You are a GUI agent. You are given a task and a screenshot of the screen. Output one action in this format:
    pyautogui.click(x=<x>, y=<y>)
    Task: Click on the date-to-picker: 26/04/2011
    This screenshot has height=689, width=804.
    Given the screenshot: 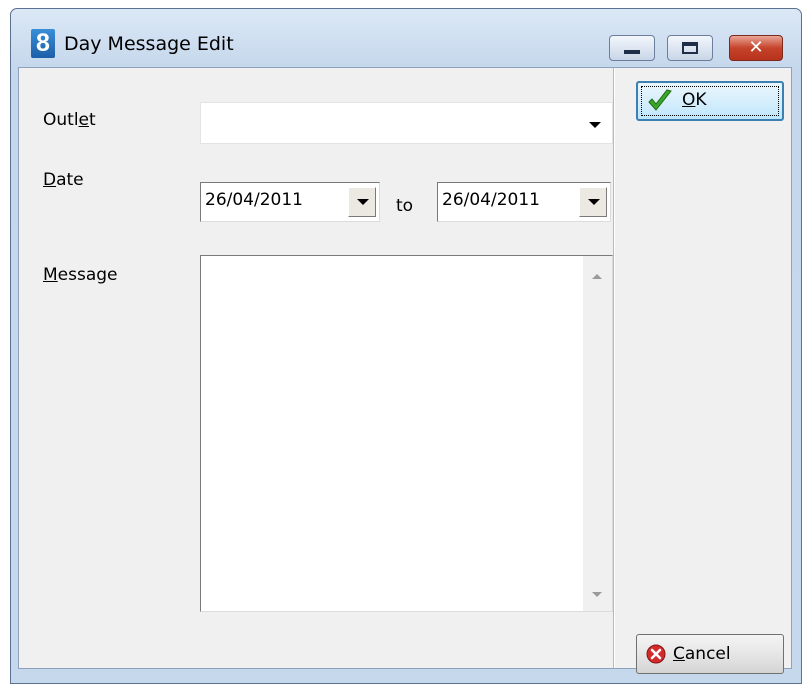 What is the action you would take?
    pyautogui.click(x=524, y=202)
    